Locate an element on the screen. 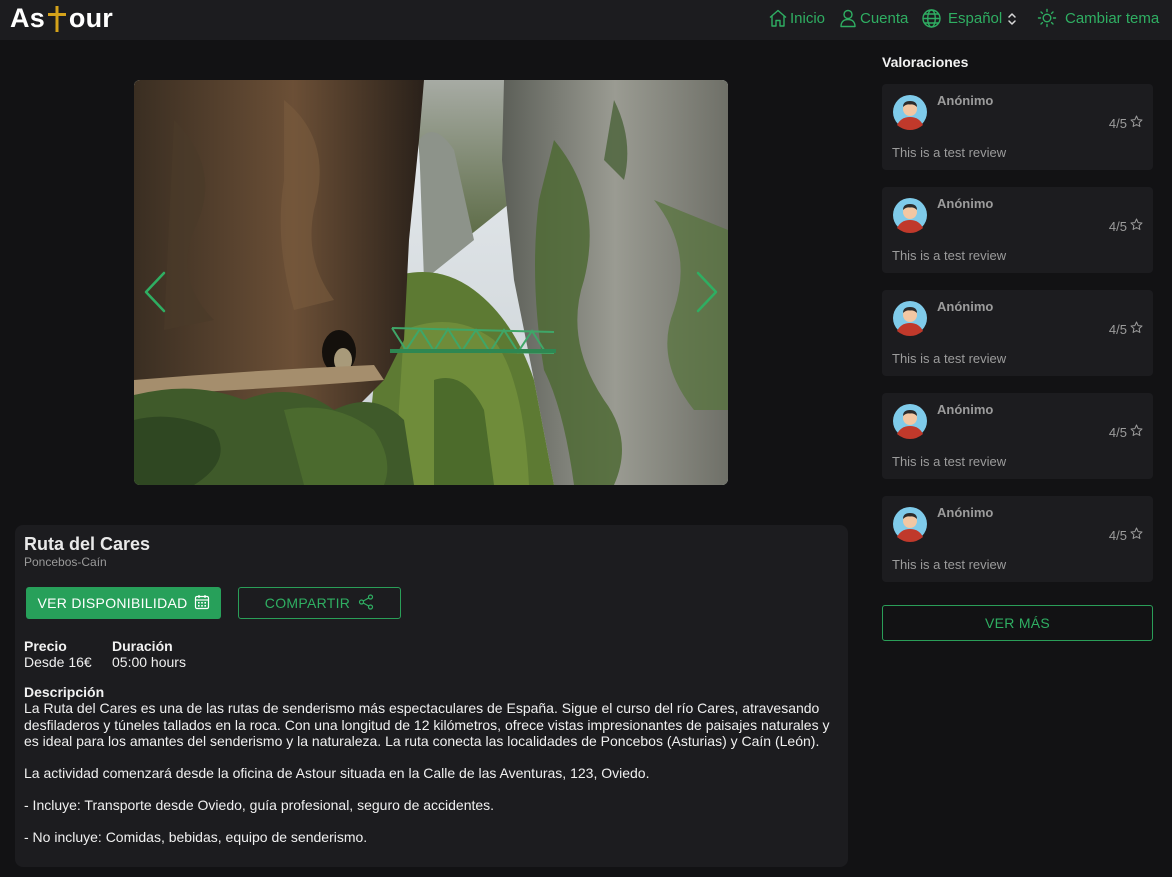 The width and height of the screenshot is (1172, 877). check-availability-button: VER DISPONIBILIDAD is located at coordinates (123, 603).